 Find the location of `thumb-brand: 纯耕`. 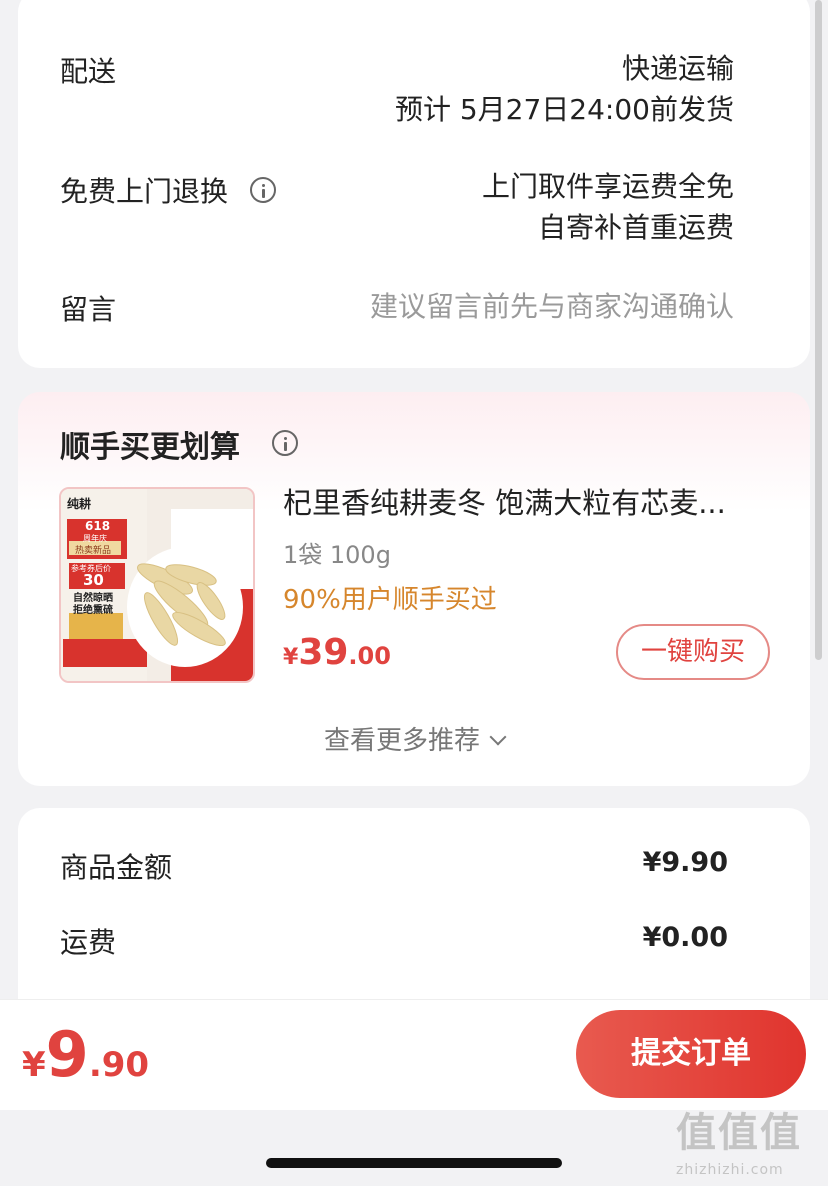

thumb-brand: 纯耕 is located at coordinates (79, 504).